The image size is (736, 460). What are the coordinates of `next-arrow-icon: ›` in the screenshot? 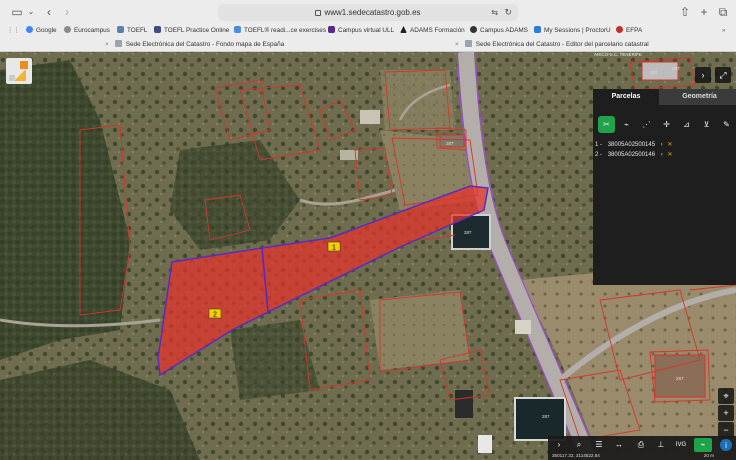 It's located at (703, 75).